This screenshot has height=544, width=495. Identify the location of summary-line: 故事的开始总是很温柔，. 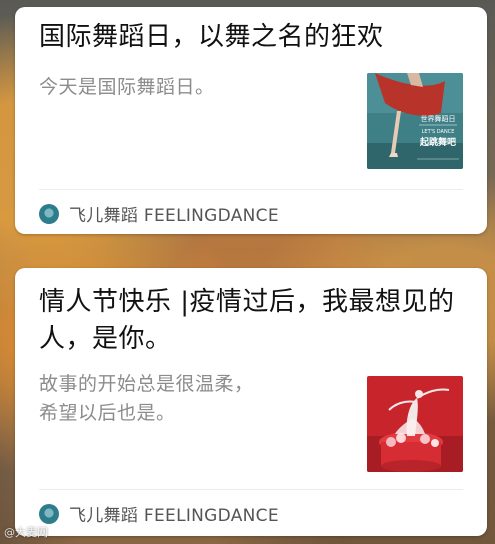
(146, 384).